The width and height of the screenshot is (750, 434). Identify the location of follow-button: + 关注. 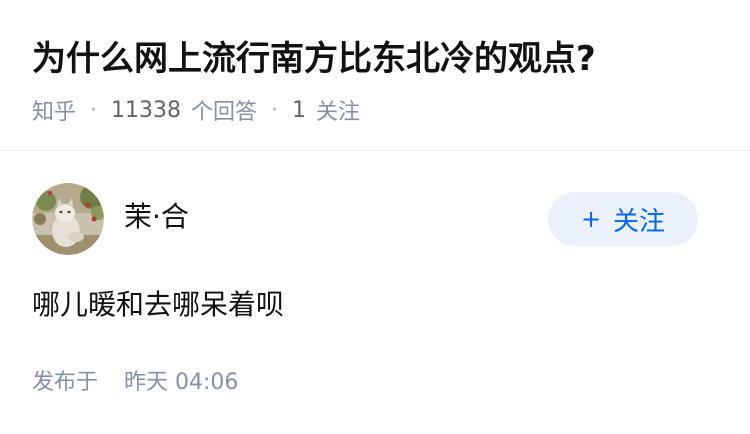
(623, 219).